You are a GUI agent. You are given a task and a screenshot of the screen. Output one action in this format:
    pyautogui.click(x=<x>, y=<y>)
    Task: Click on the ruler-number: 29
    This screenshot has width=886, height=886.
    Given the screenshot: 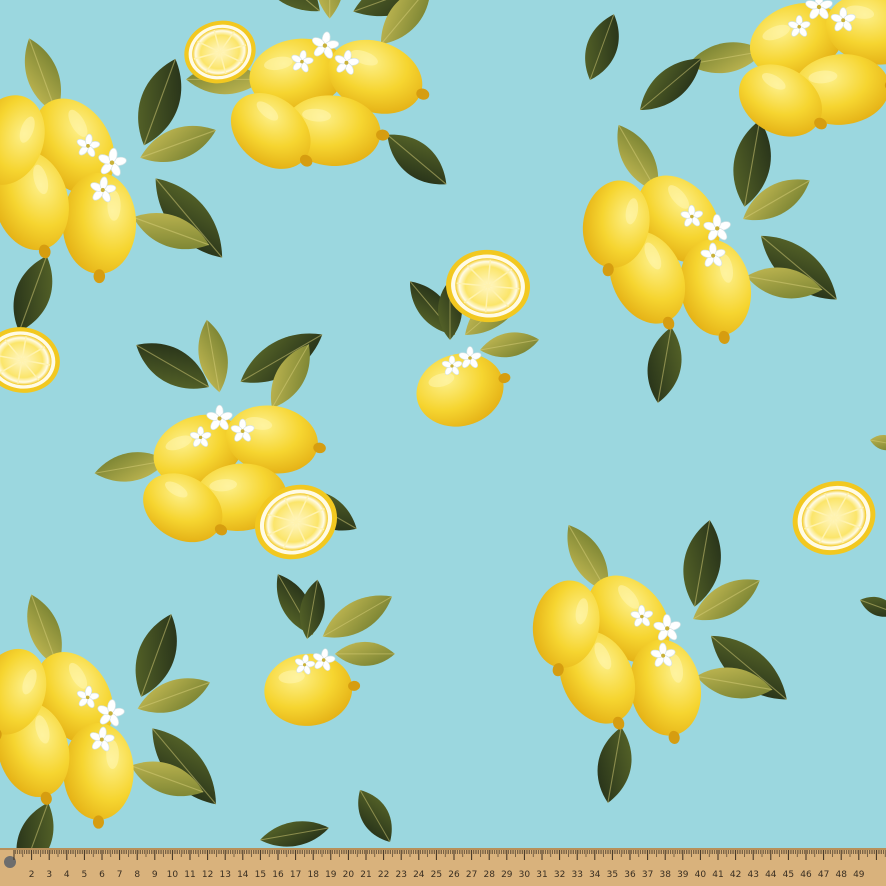 What is the action you would take?
    pyautogui.click(x=507, y=875)
    